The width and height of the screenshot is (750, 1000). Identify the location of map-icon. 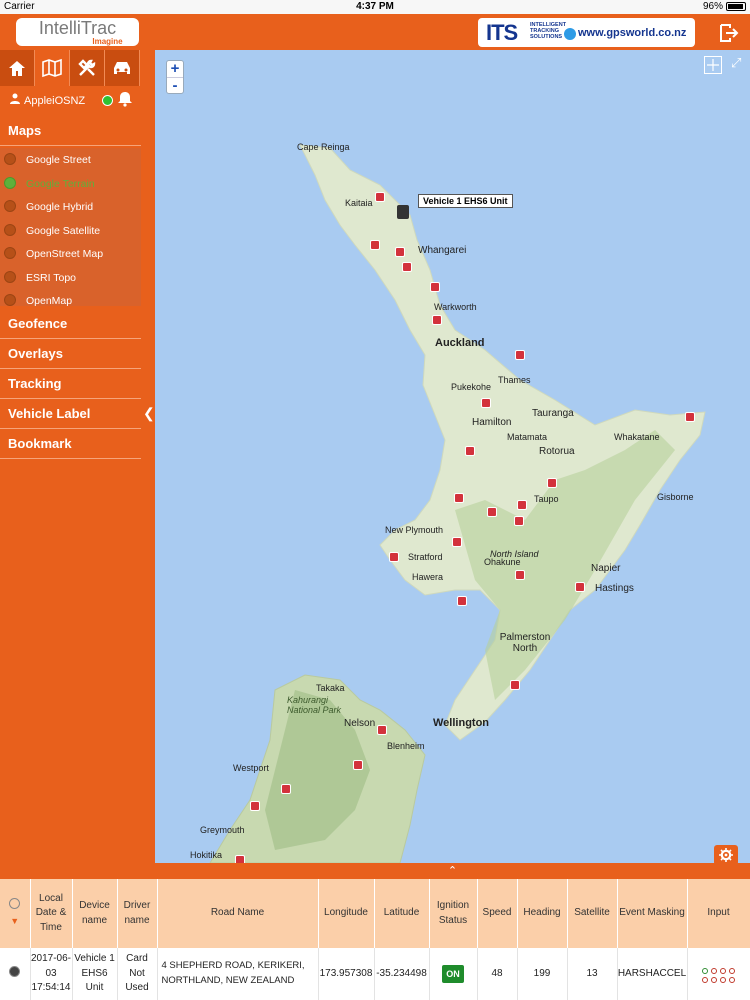
(52, 68).